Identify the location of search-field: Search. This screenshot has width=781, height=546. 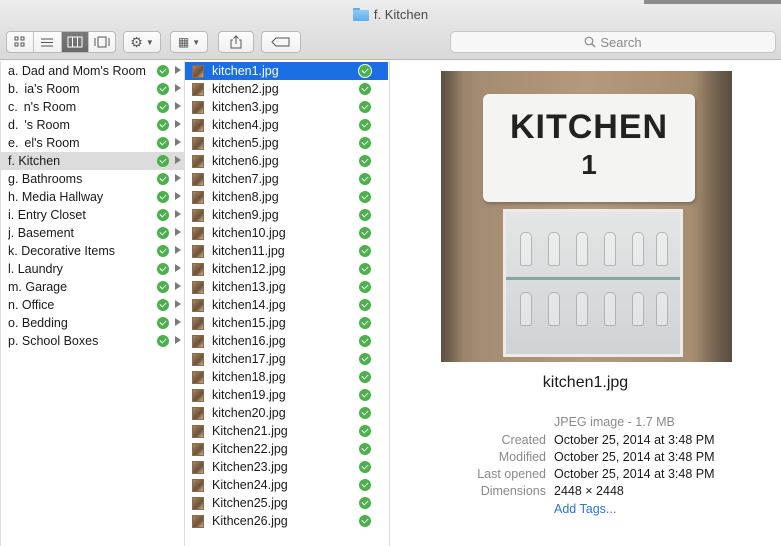
(613, 42).